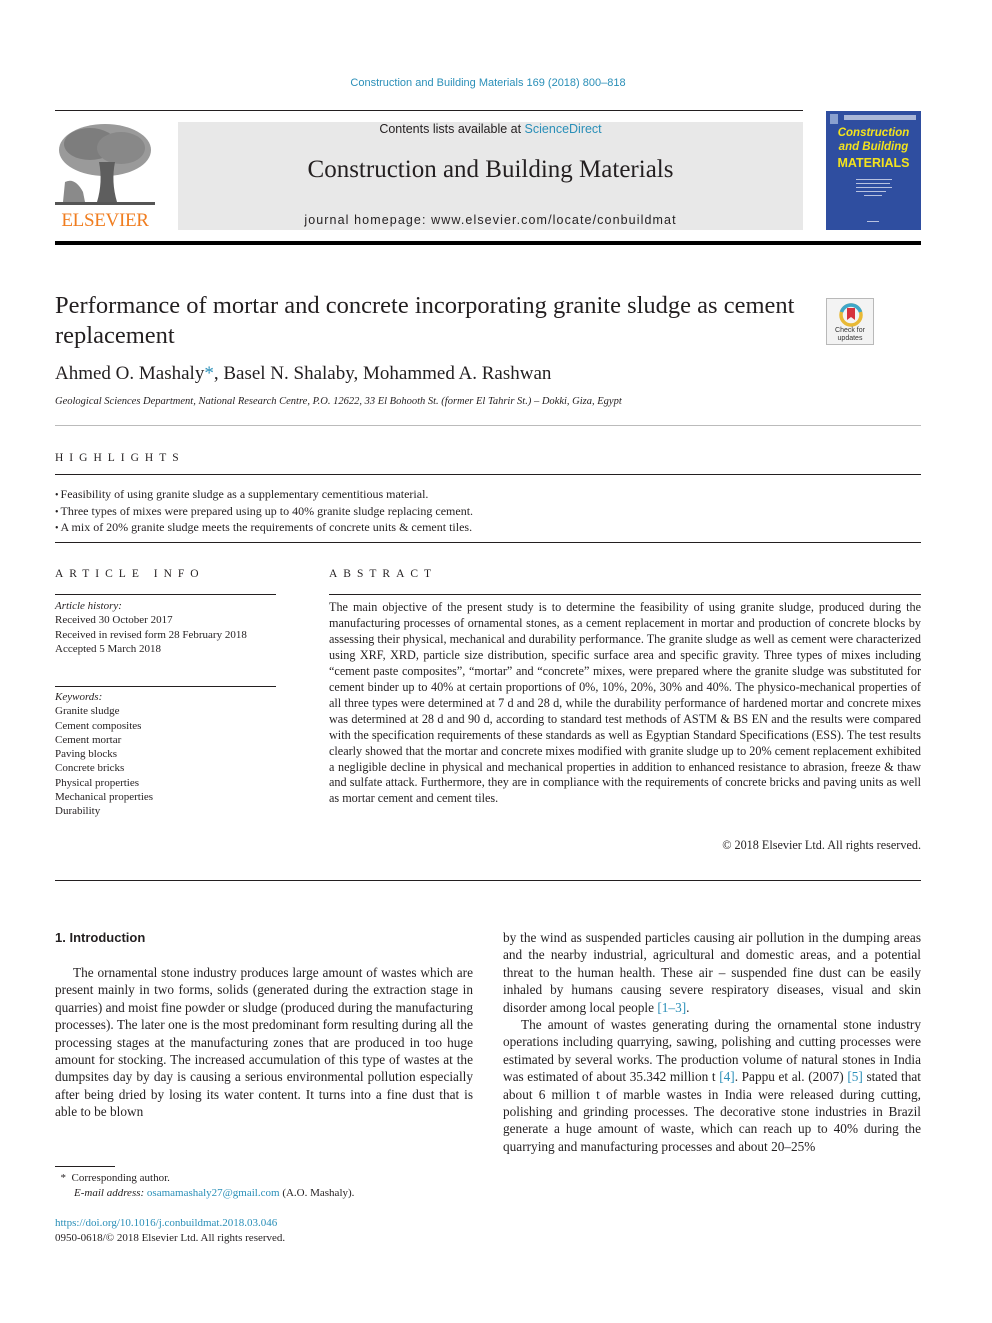  I want to click on sciencedirect-link: ScienceDirect, so click(563, 129).